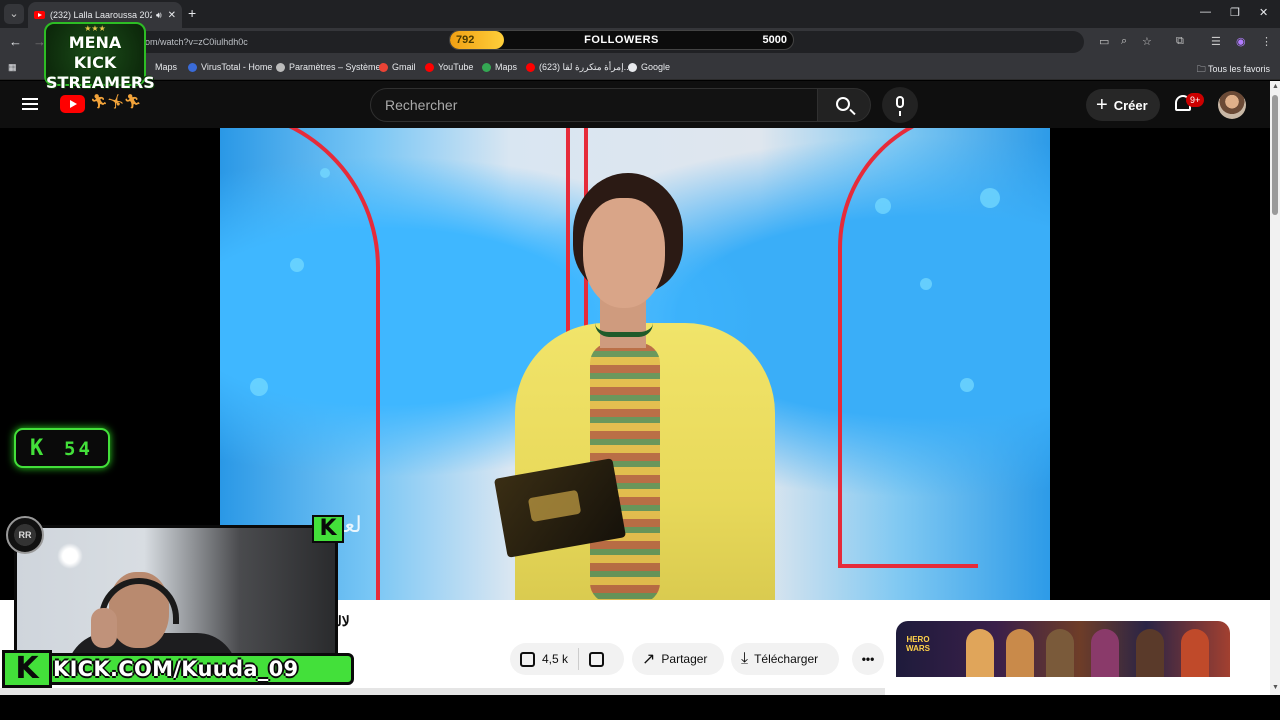 The width and height of the screenshot is (1280, 720). What do you see at coordinates (579, 659) in the screenshot?
I see `like-divider` at bounding box center [579, 659].